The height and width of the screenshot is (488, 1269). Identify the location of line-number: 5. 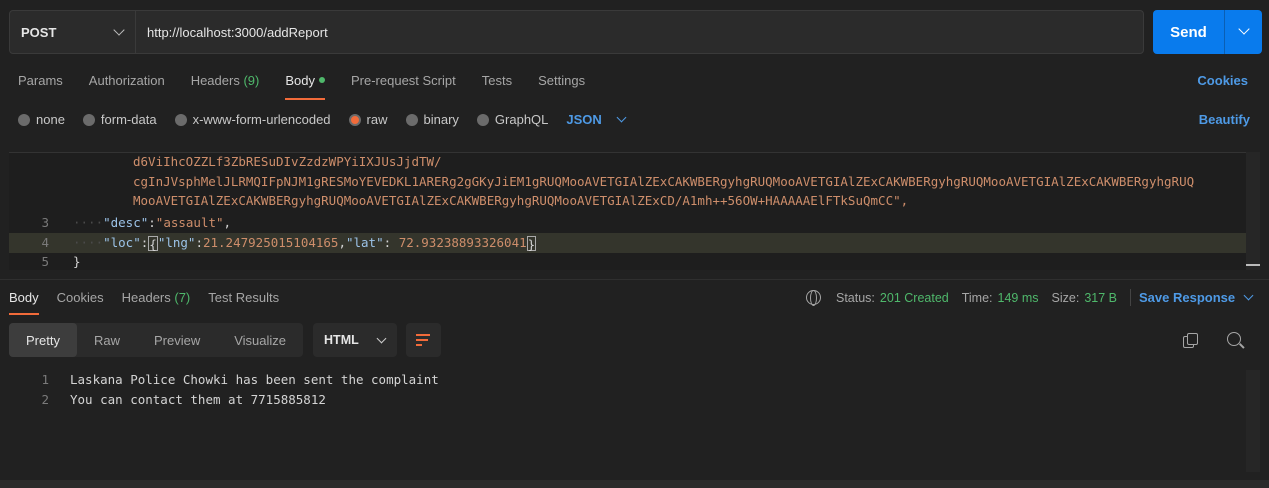
(45, 262).